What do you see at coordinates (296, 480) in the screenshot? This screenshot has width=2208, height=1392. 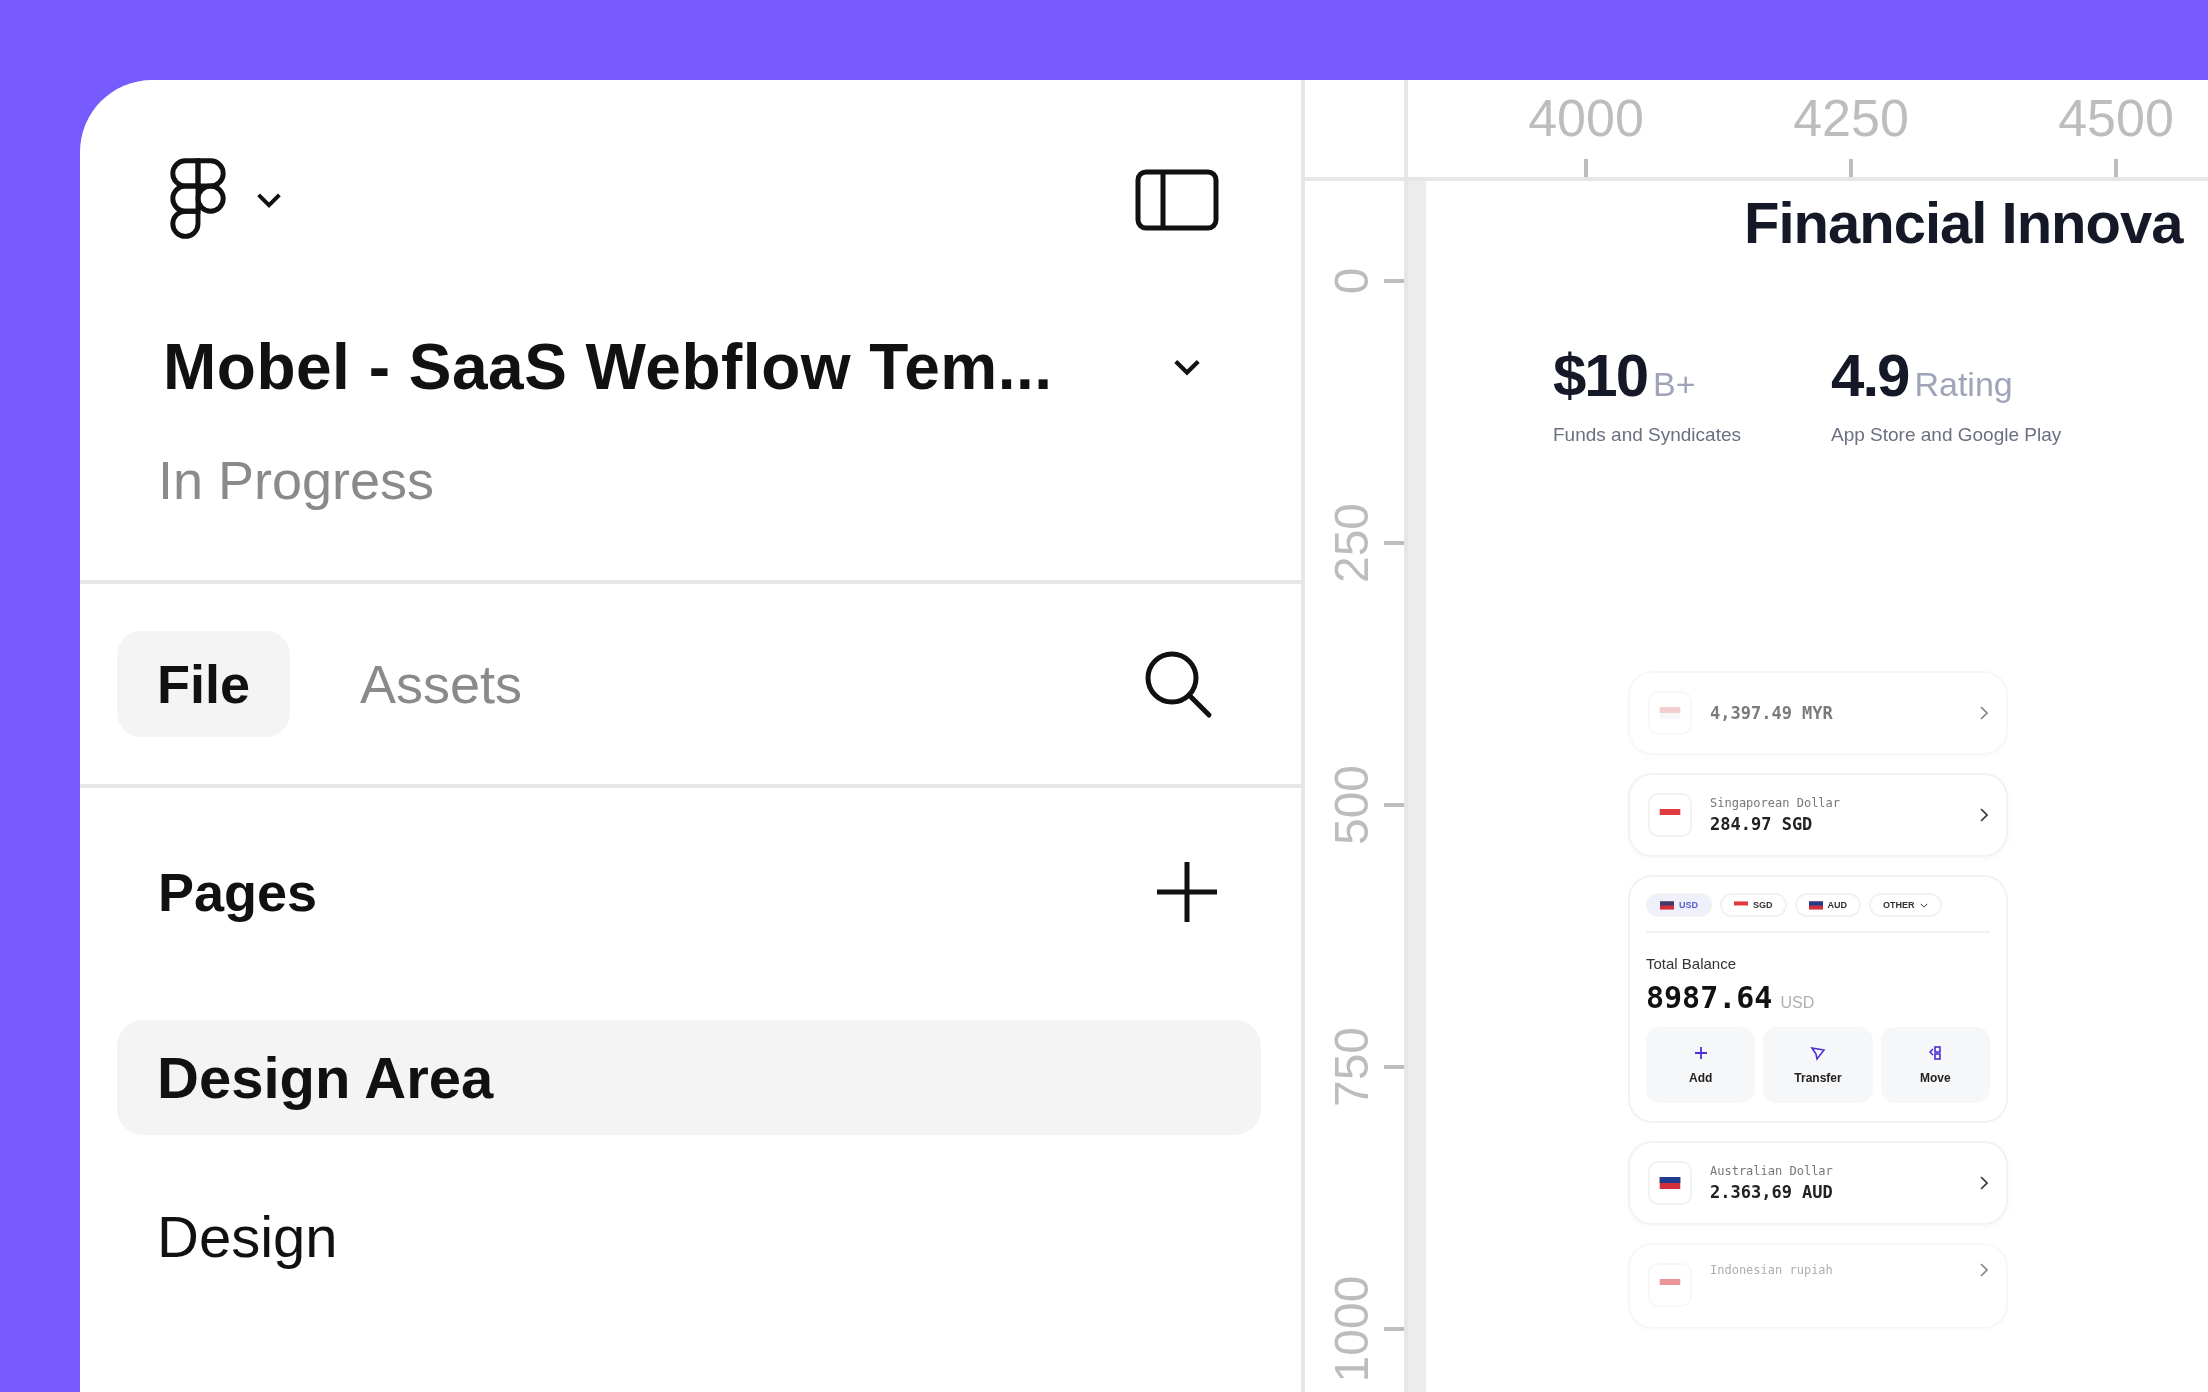 I see `file-status: In Progress` at bounding box center [296, 480].